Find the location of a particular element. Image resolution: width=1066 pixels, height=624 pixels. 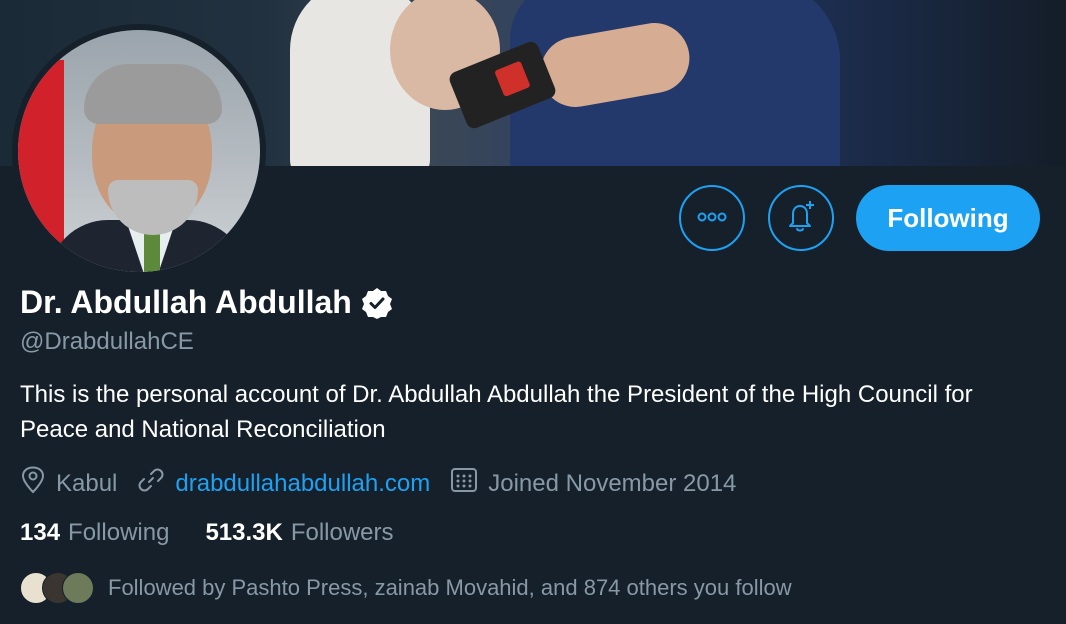

profile-handle: @DrabdullahCE is located at coordinates (107, 341).